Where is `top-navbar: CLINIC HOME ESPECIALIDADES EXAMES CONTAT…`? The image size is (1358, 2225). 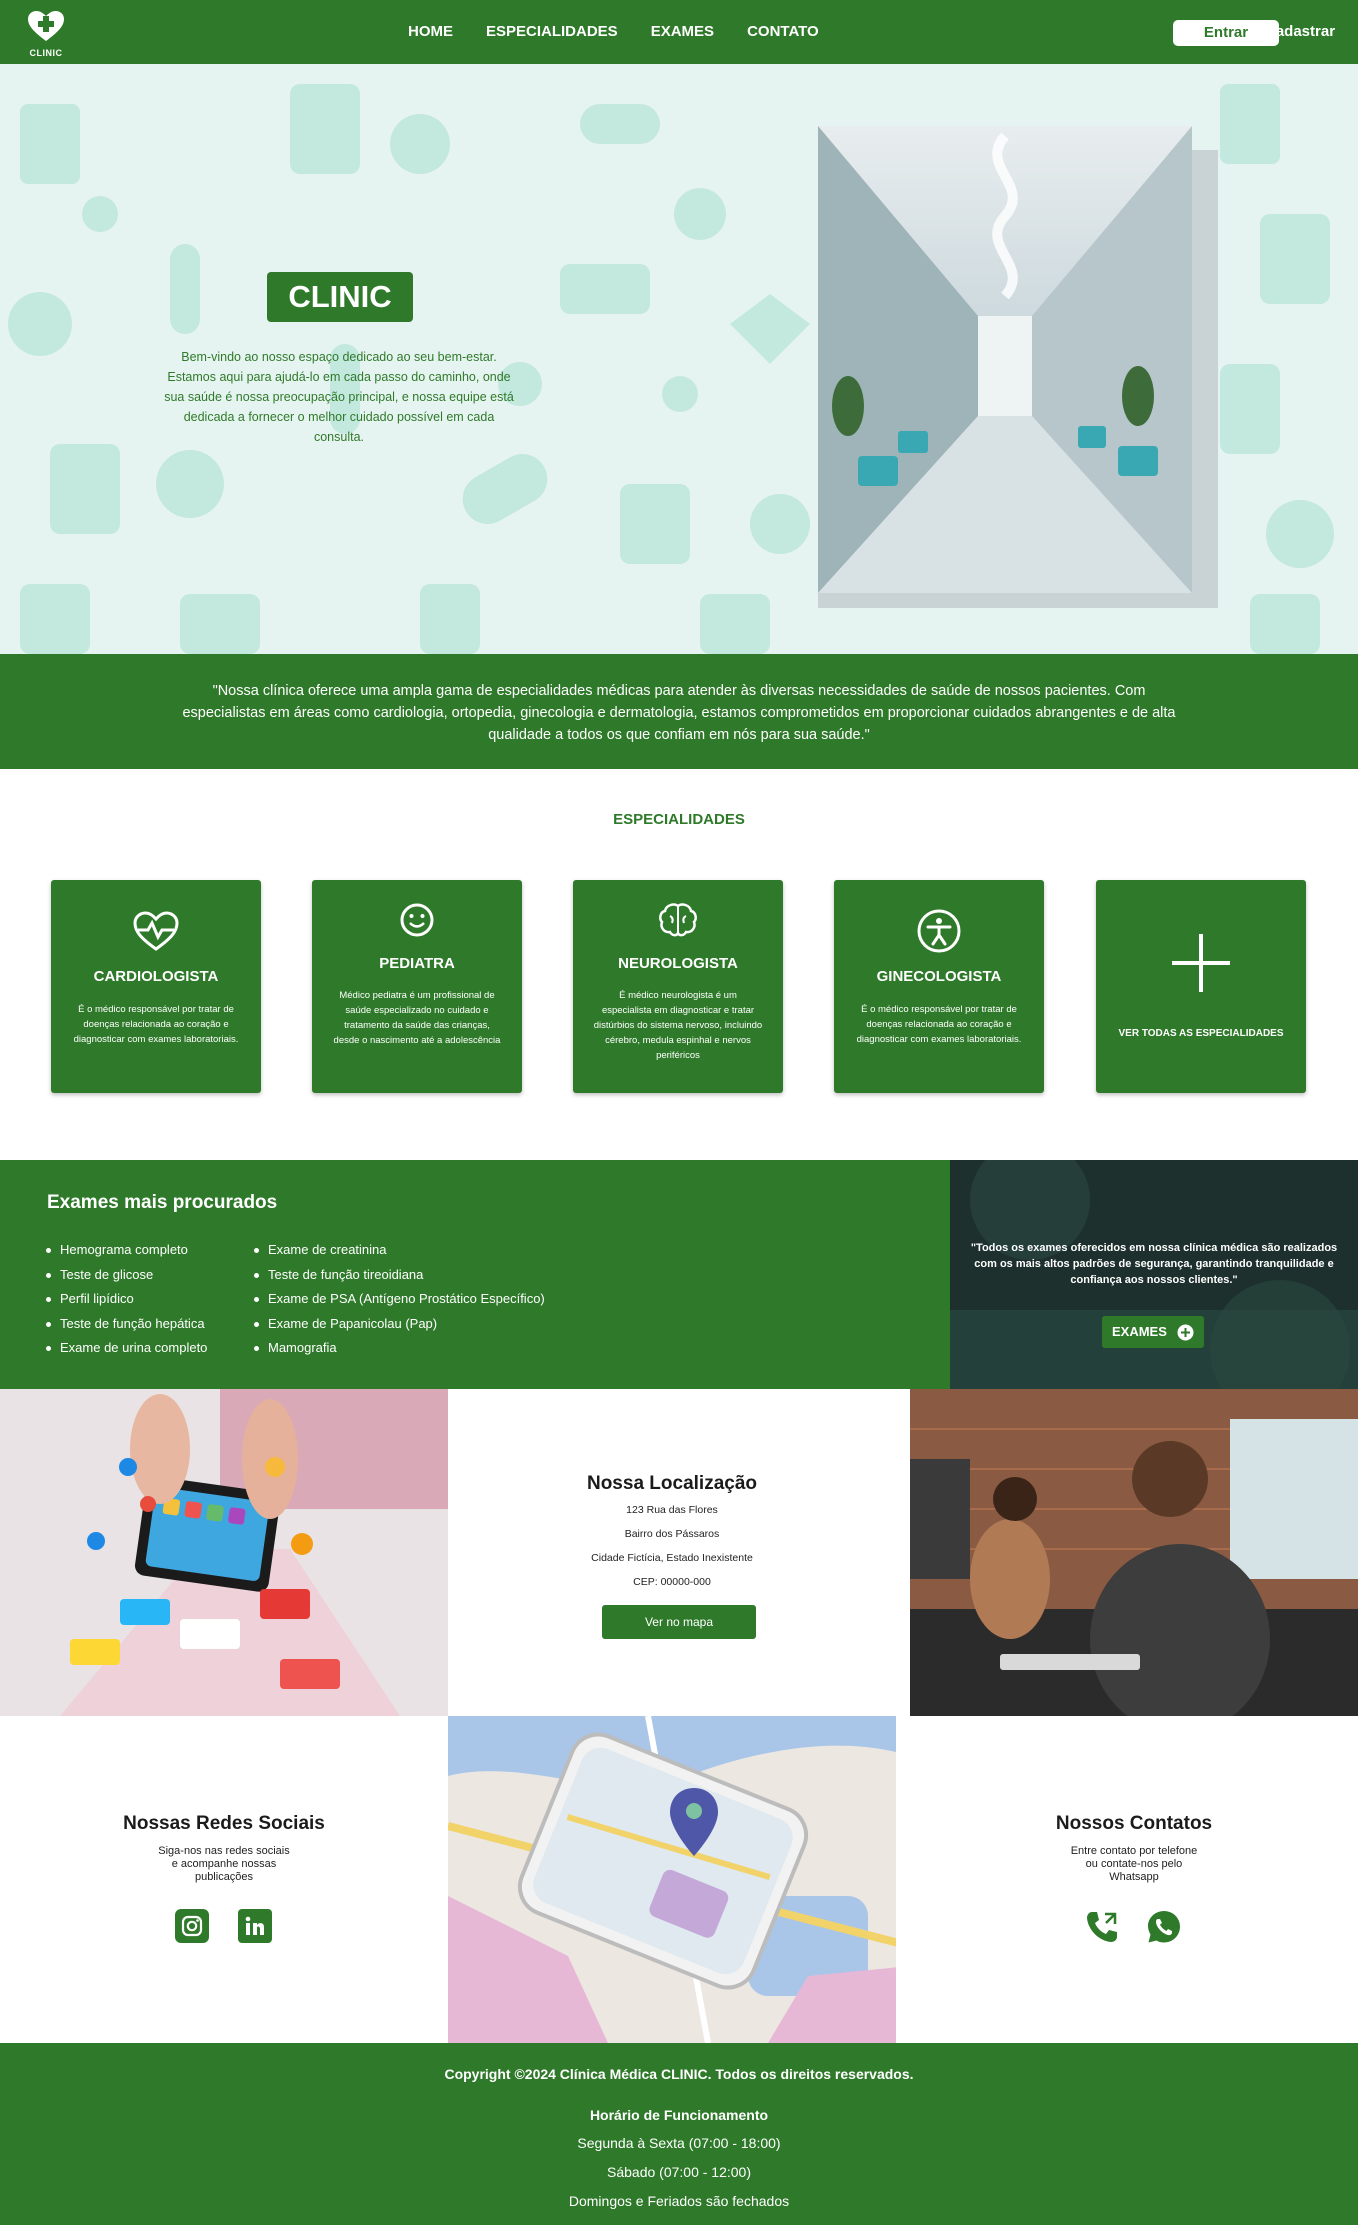
top-navbar: CLINIC HOME ESPECIALIDADES EXAMES CONTAT… is located at coordinates (679, 32).